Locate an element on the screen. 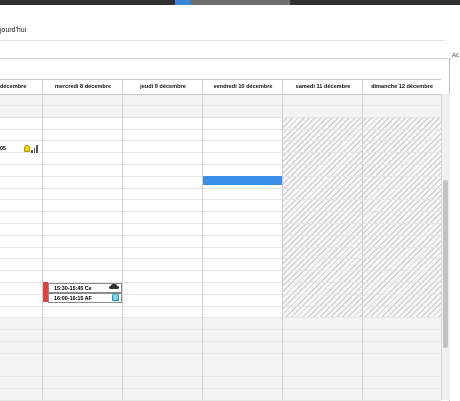 The height and width of the screenshot is (401, 460). top-tab-strip is located at coordinates (232, 2).